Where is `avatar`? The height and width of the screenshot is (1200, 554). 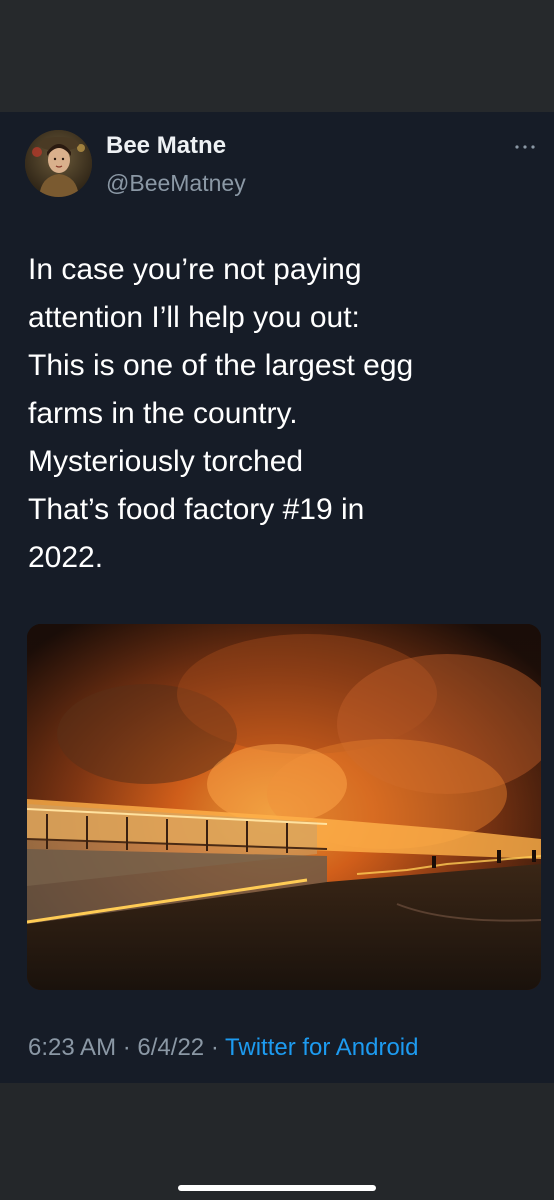 avatar is located at coordinates (58, 163).